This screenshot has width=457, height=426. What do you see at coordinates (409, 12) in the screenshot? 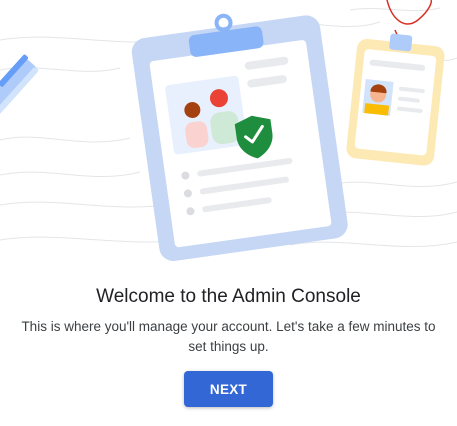
I see `lanyard-string` at bounding box center [409, 12].